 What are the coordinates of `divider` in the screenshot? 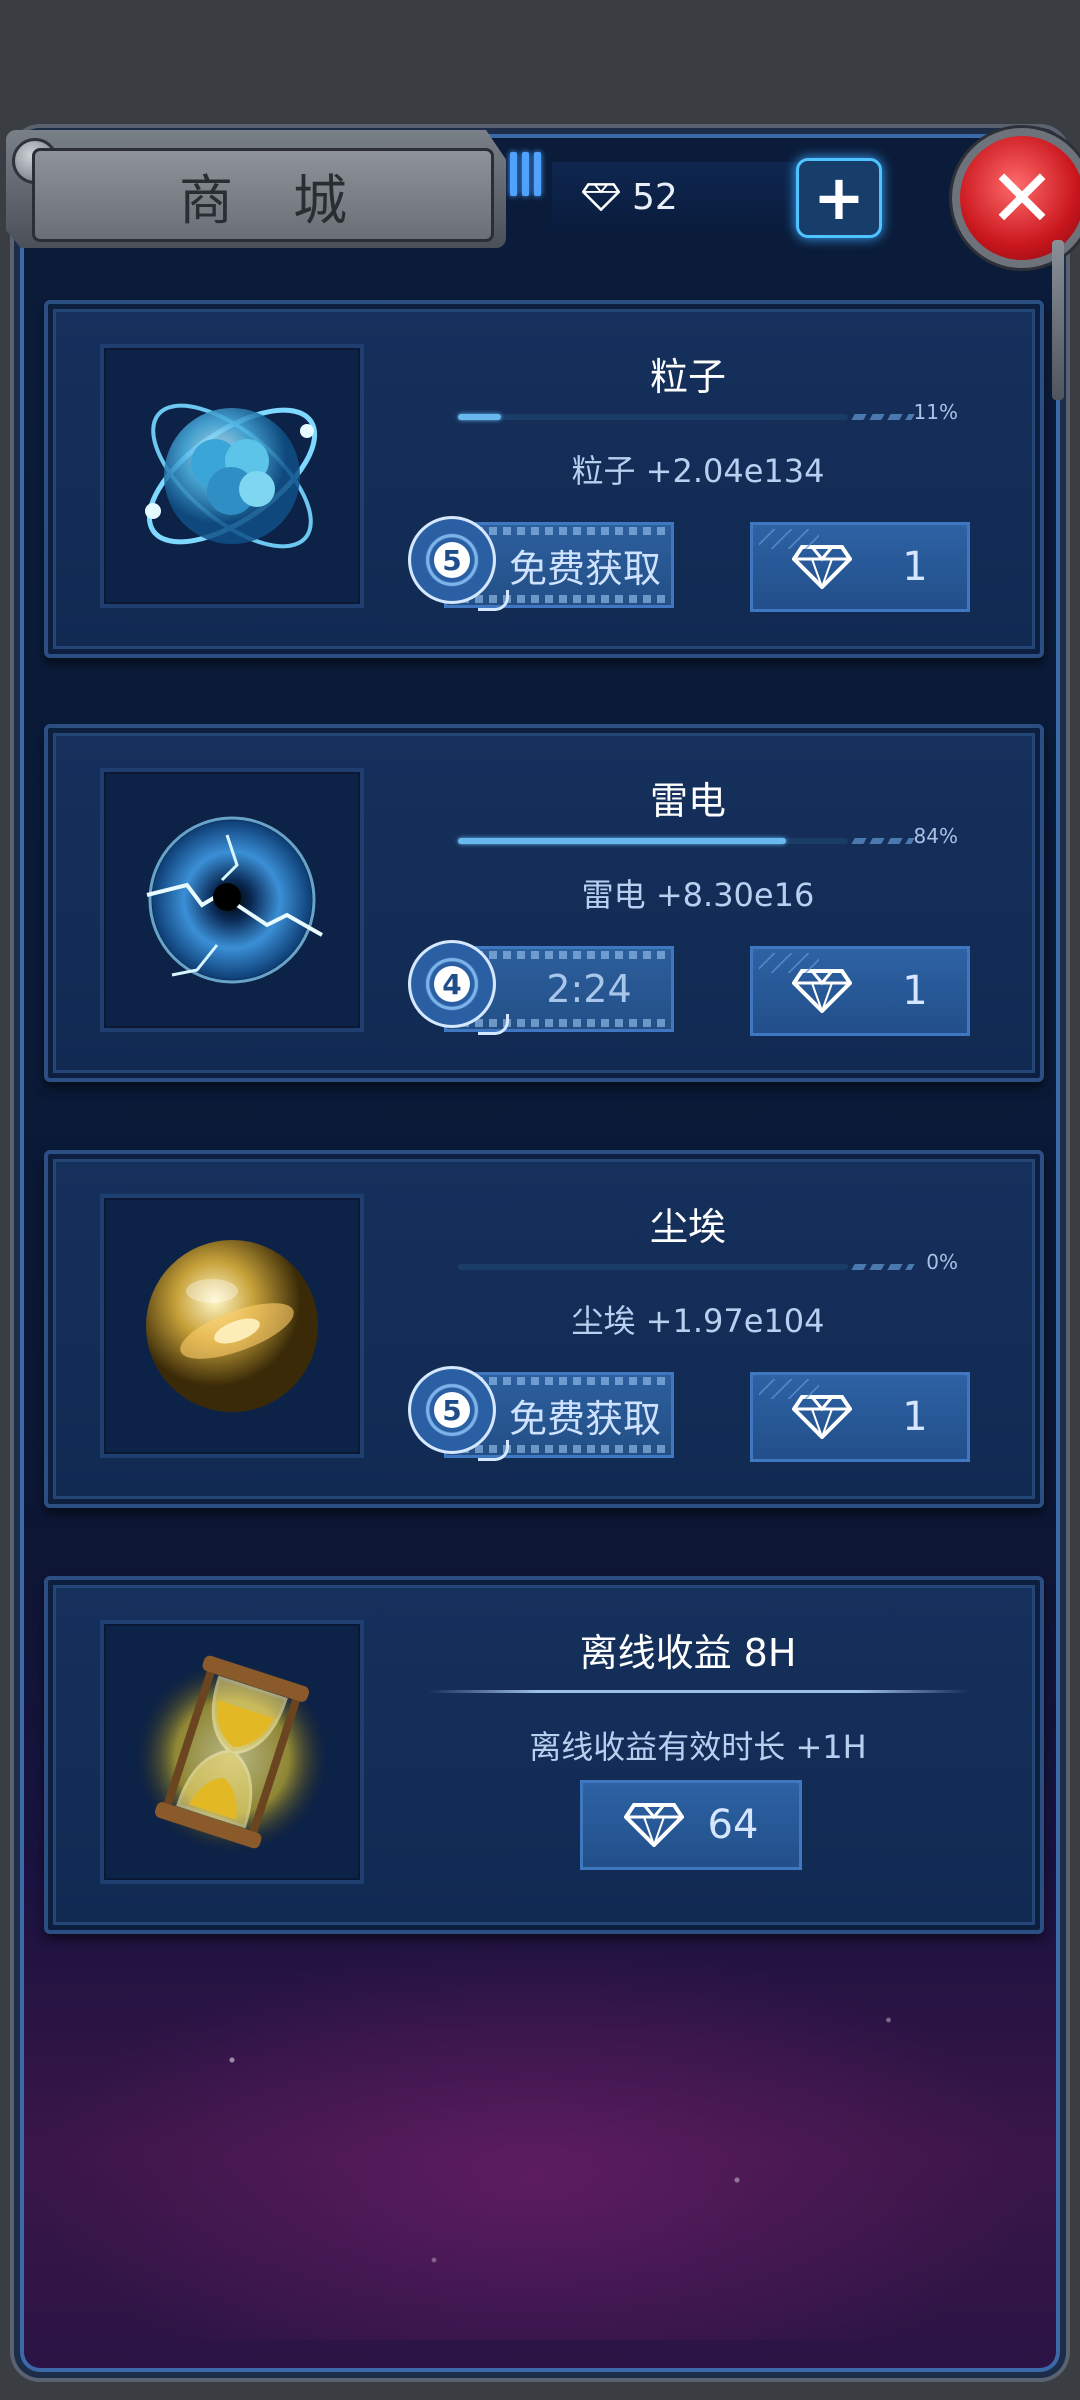 It's located at (698, 1691).